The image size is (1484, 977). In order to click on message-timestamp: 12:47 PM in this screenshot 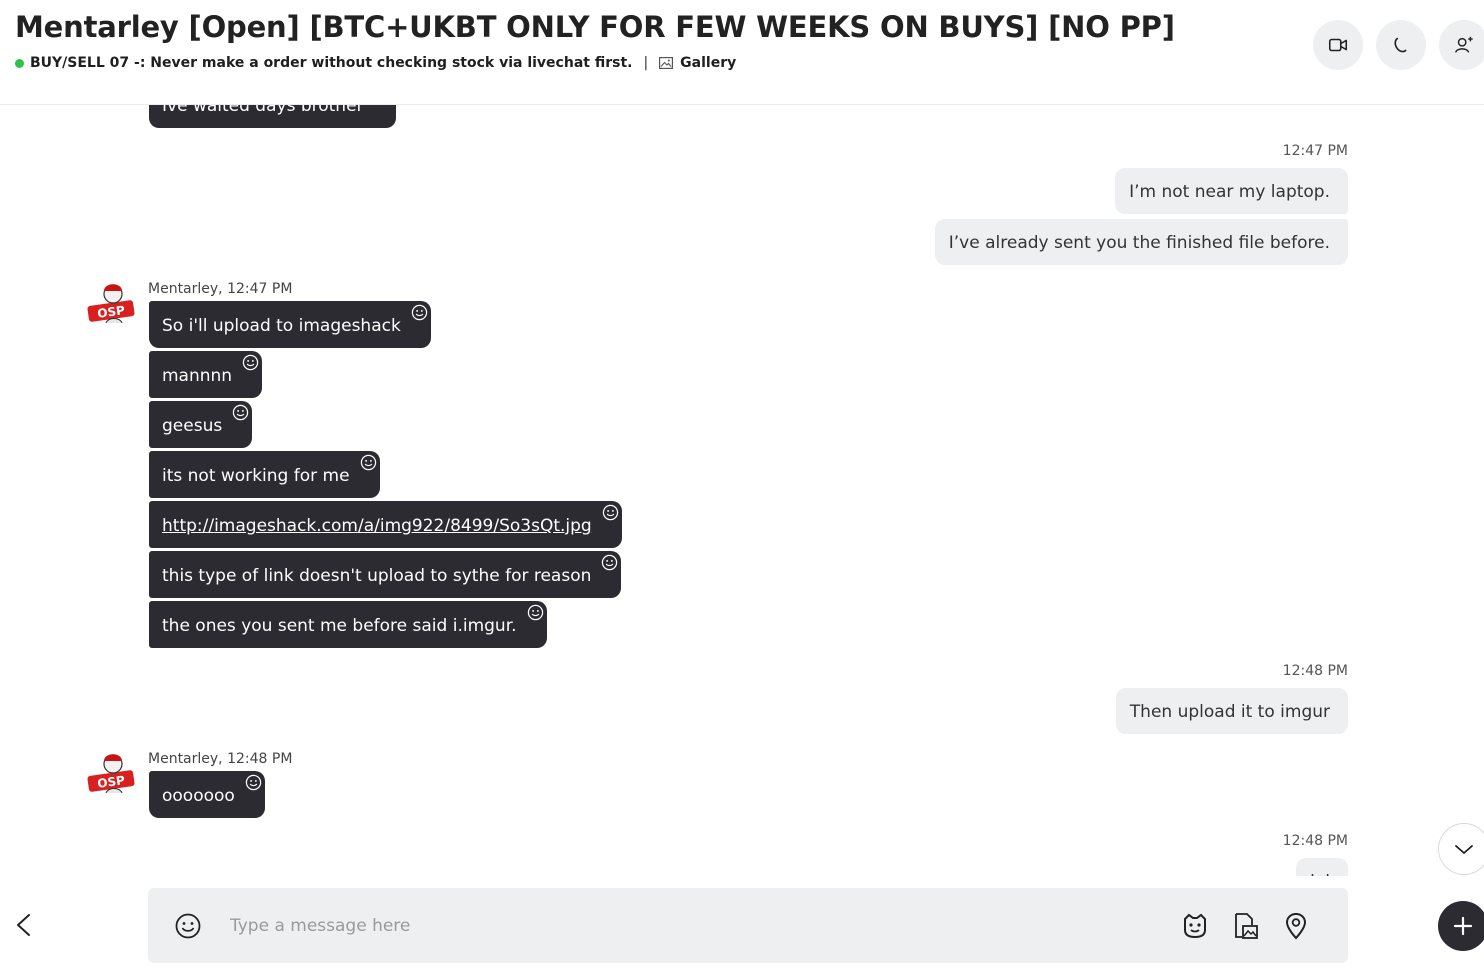, I will do `click(1315, 151)`.